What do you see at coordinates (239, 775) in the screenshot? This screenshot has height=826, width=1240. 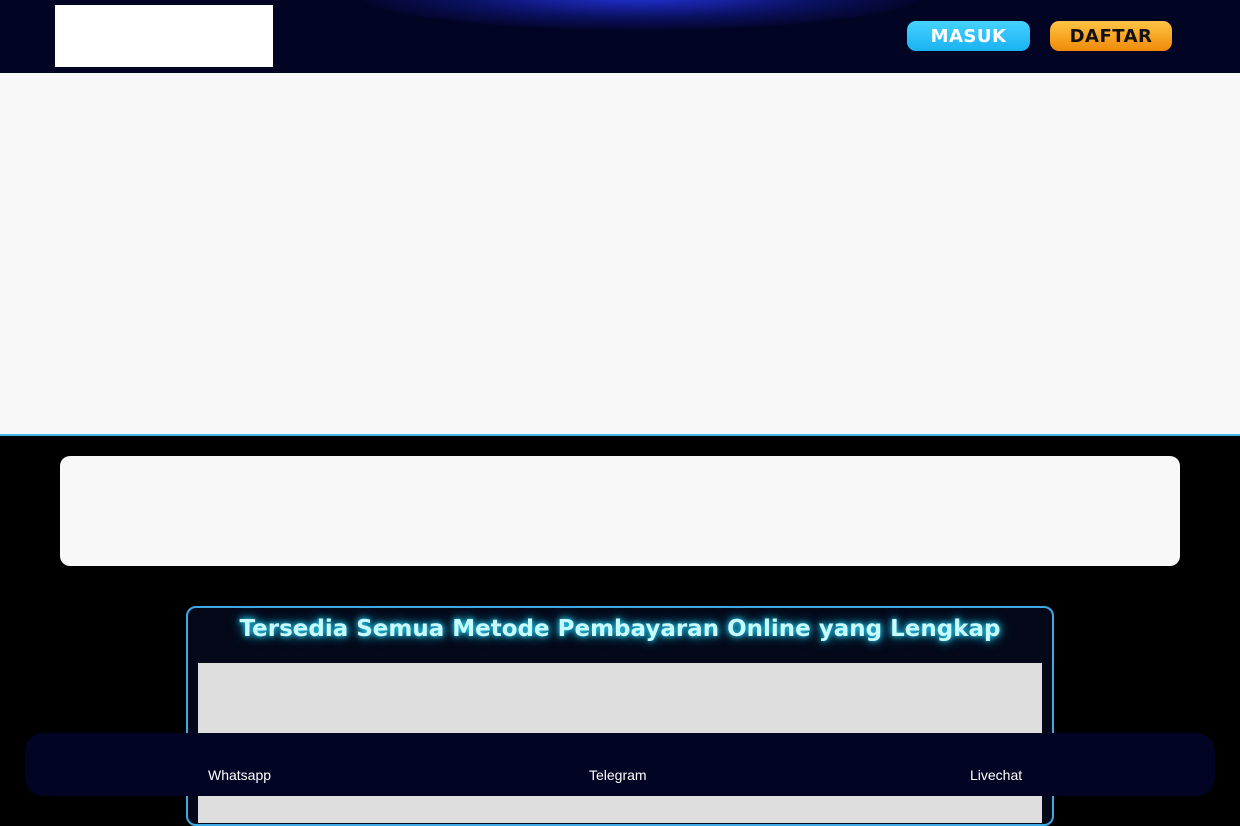 I see `whatsapp-link: Whatsapp` at bounding box center [239, 775].